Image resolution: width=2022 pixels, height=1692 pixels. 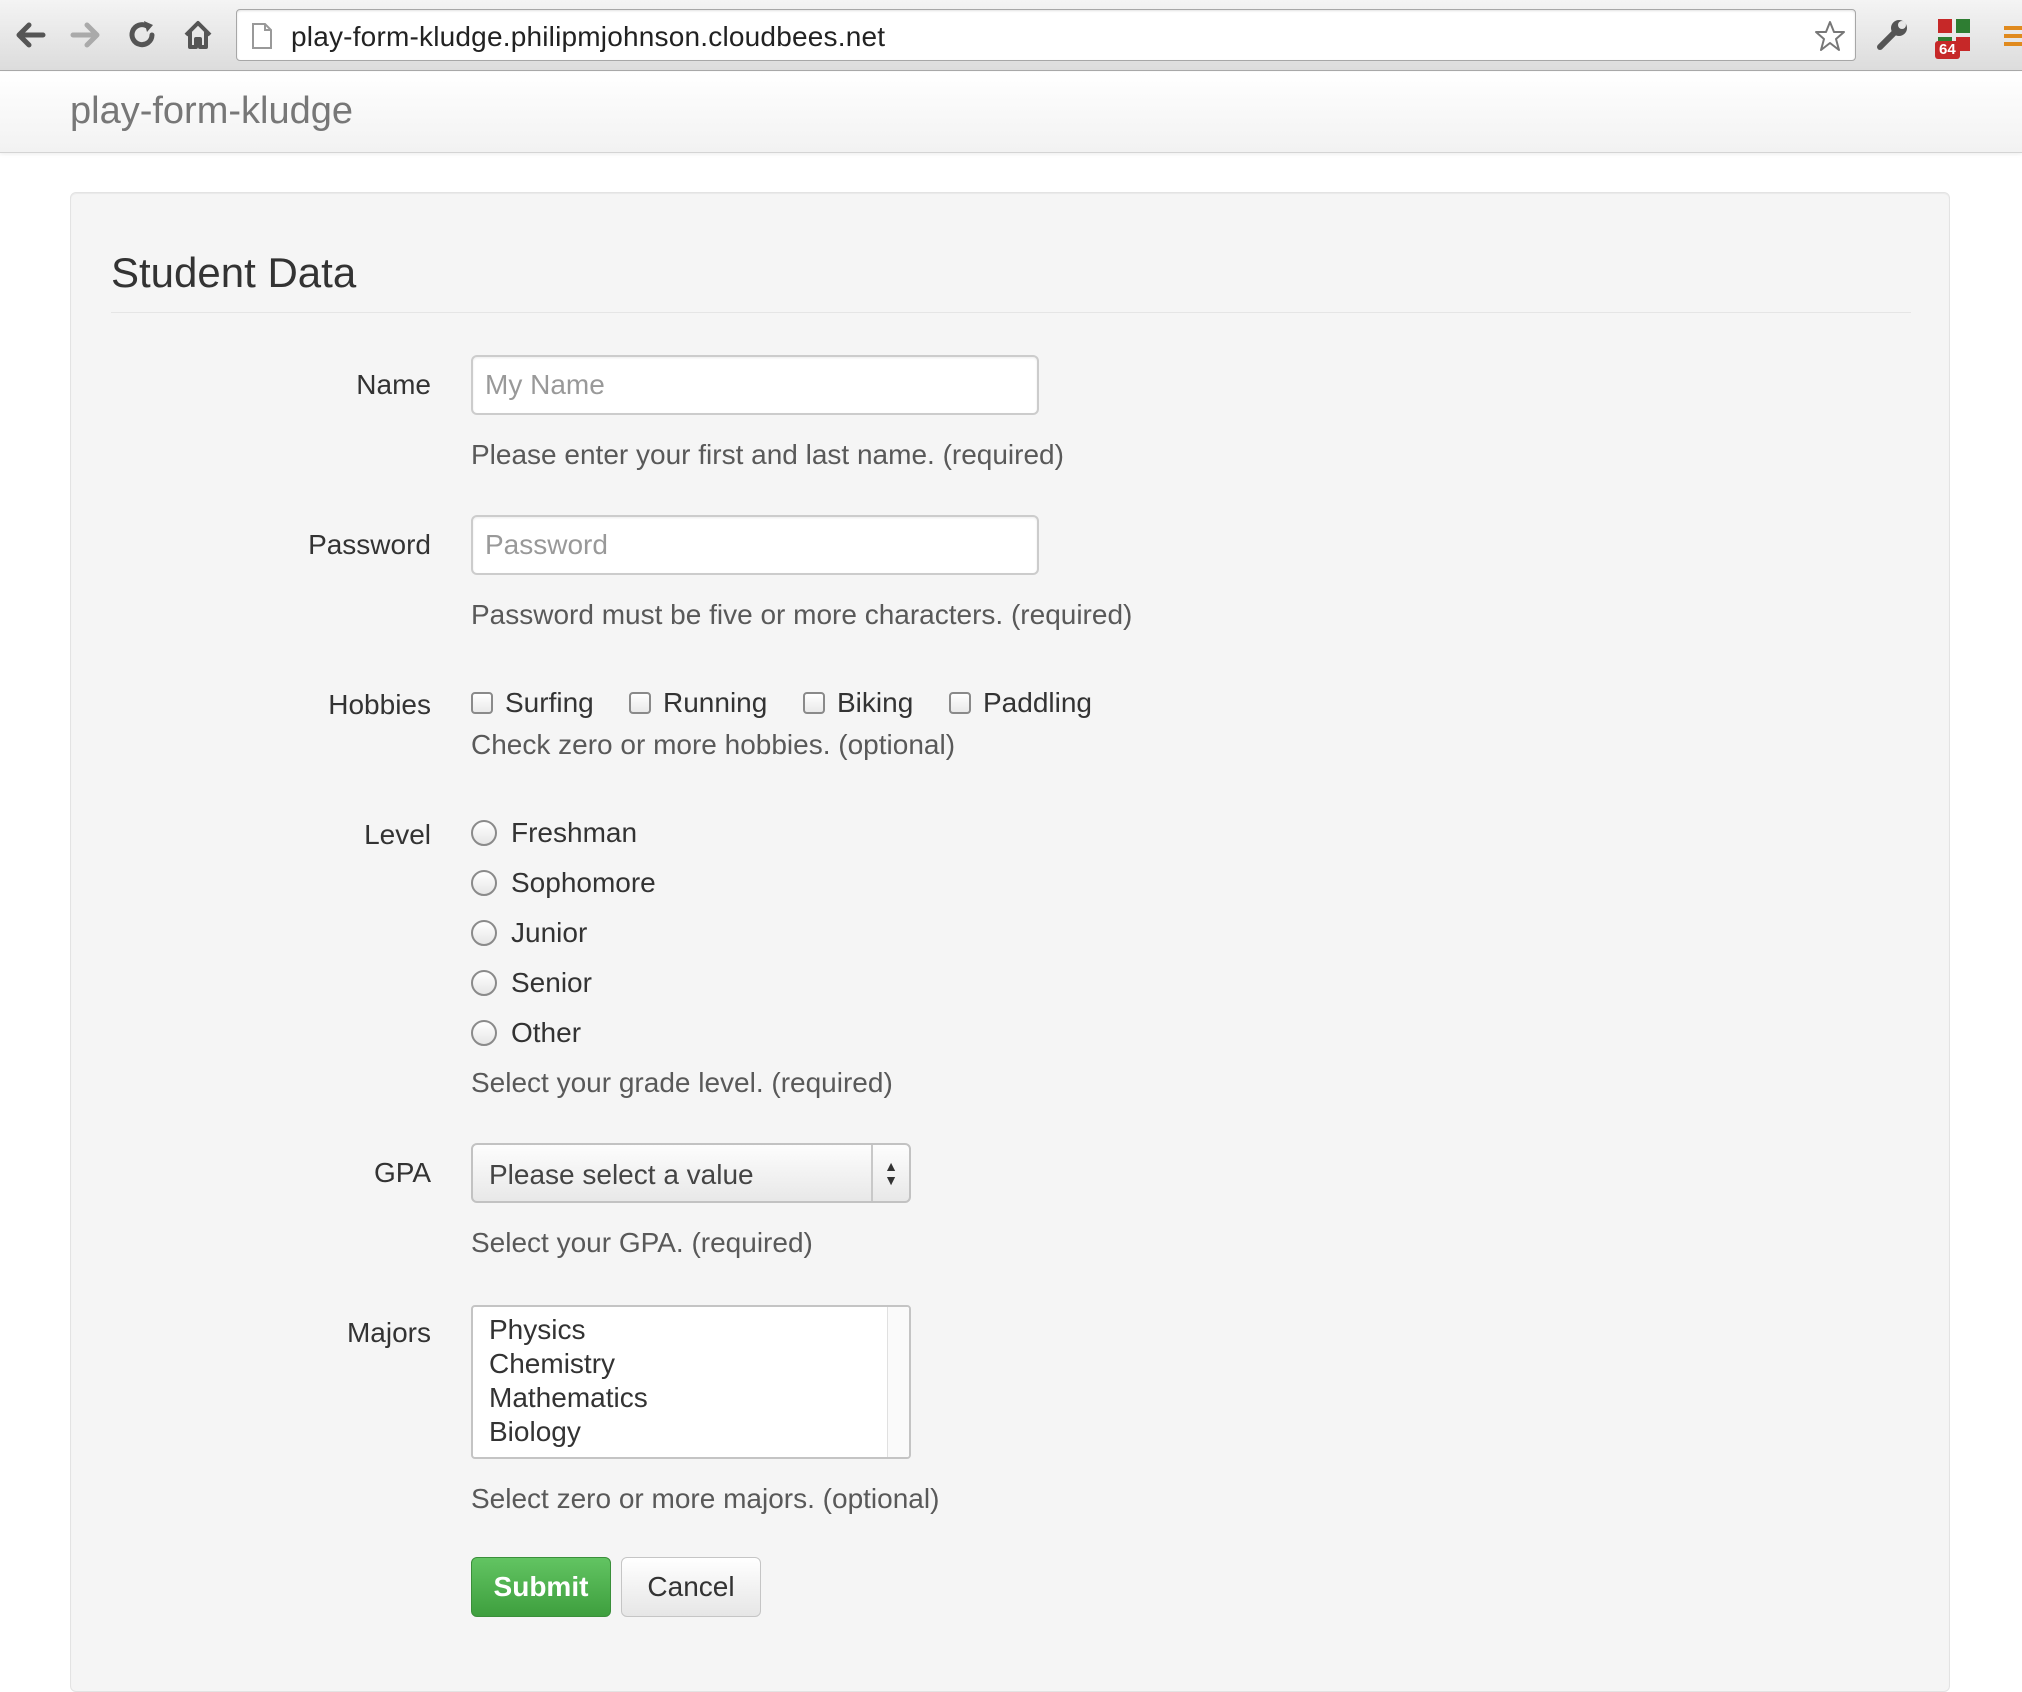 I want to click on major-option-biology: Biology, so click(x=535, y=1432).